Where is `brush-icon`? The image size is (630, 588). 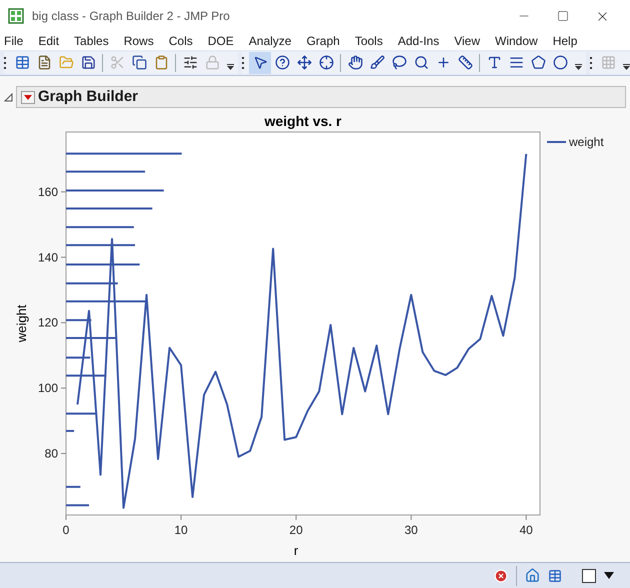
brush-icon is located at coordinates (377, 62).